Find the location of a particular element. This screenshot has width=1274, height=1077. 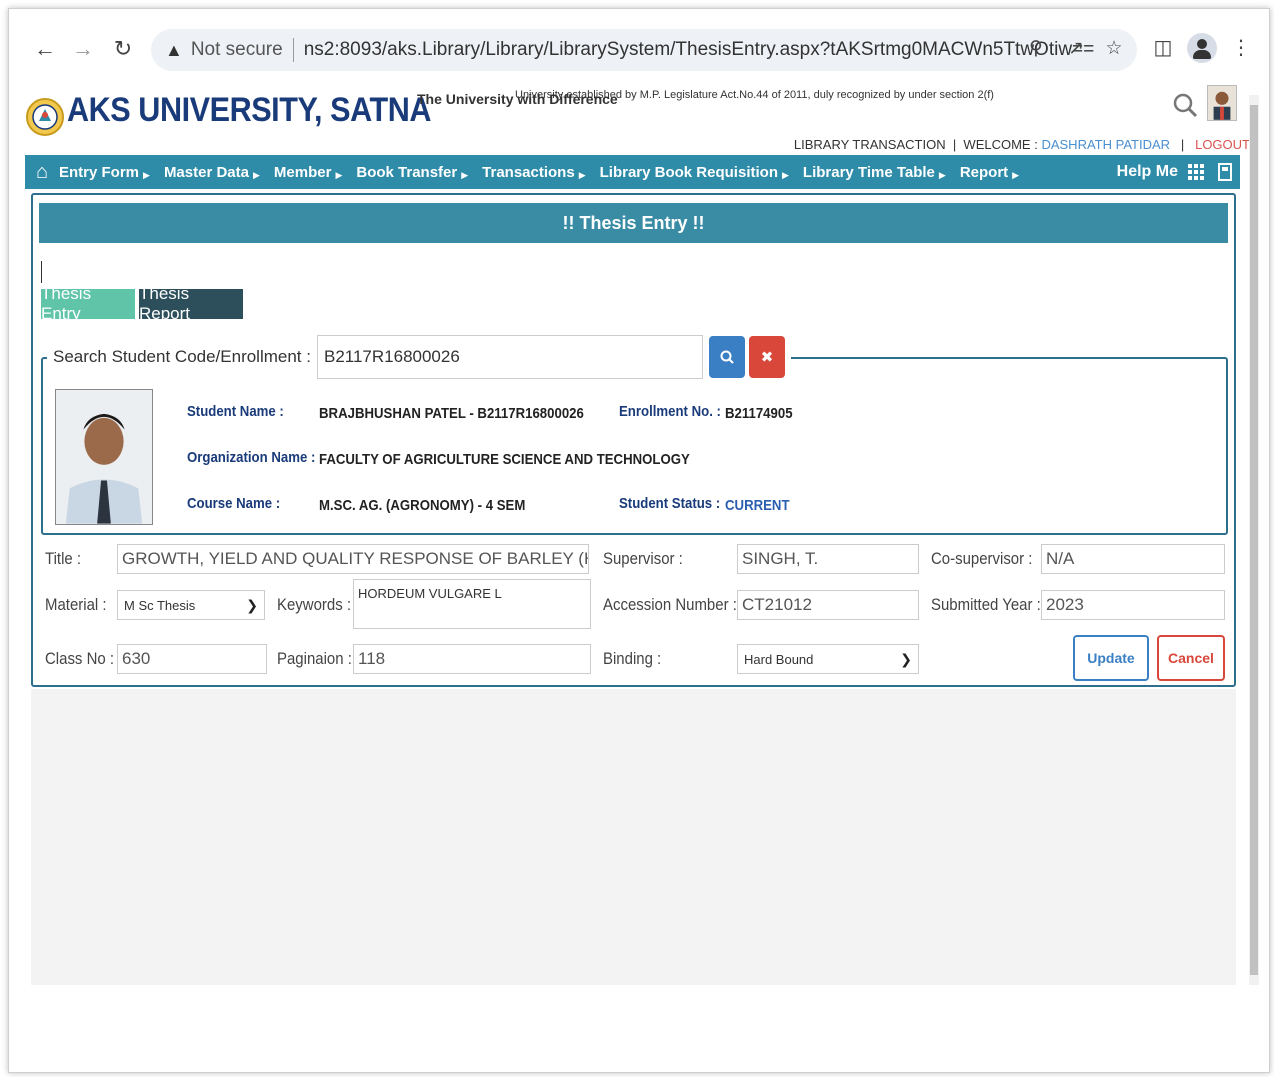

binding-value: Hard Bound is located at coordinates (779, 659).